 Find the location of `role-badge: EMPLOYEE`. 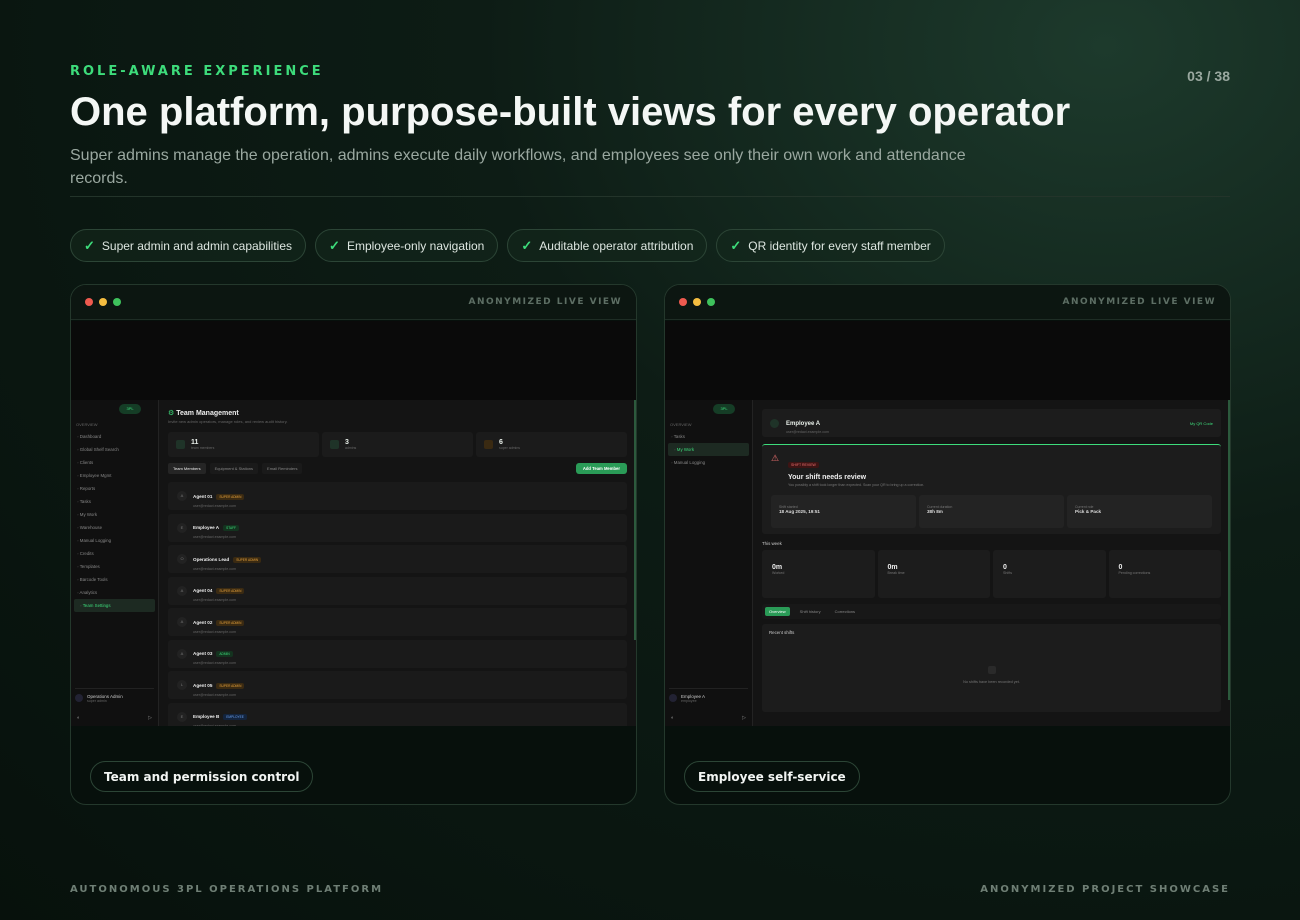

role-badge: EMPLOYEE is located at coordinates (235, 717).